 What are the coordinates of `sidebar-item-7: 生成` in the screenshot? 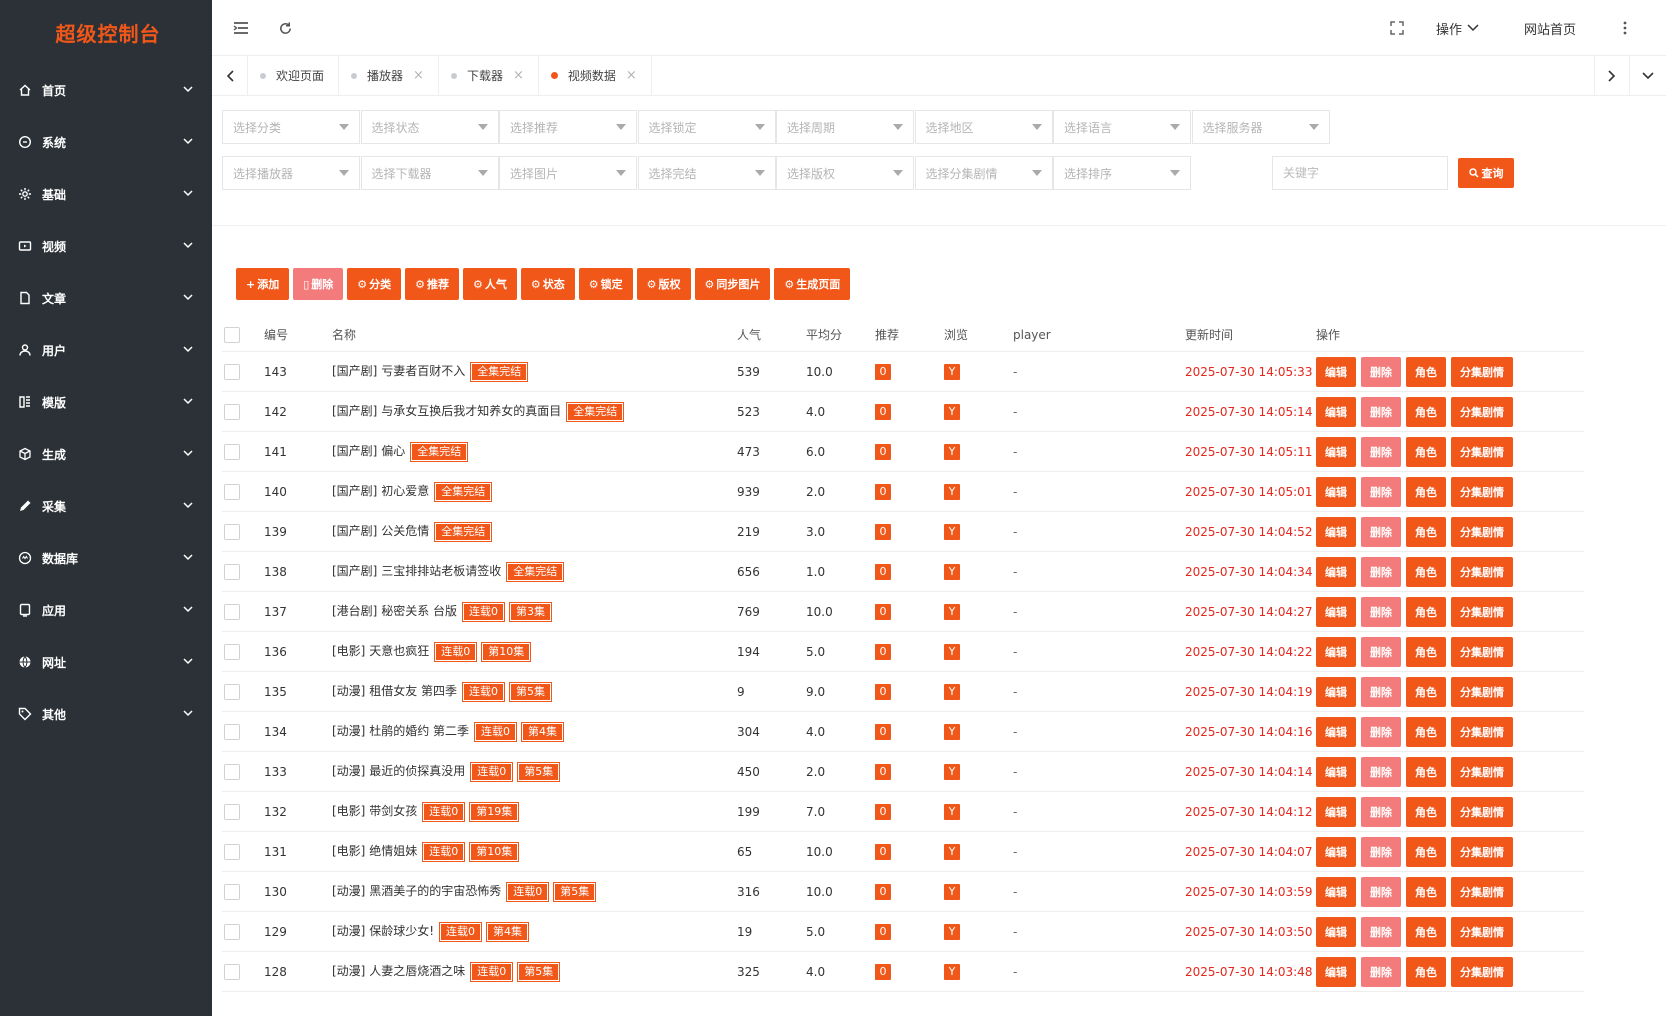 It's located at (106, 454).